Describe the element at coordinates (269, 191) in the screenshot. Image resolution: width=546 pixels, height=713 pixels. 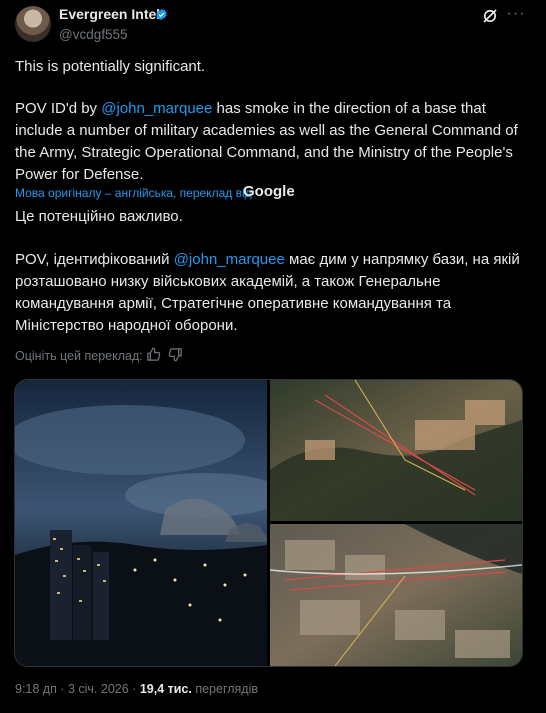
I see `google-logo: Google` at that location.